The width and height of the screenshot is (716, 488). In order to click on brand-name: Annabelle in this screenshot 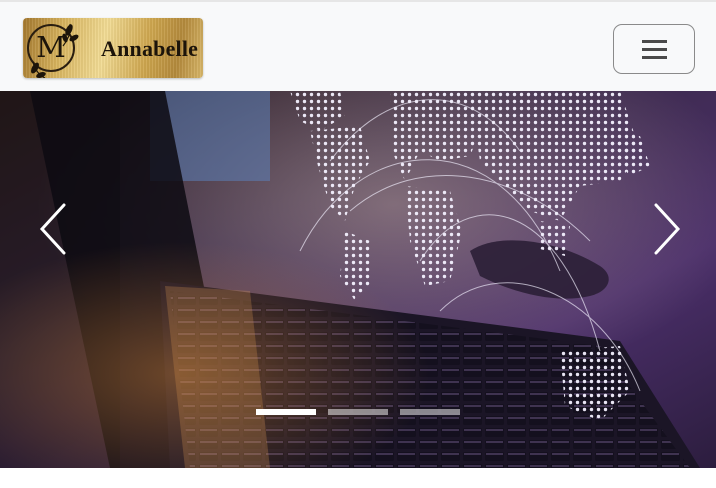, I will do `click(150, 48)`.